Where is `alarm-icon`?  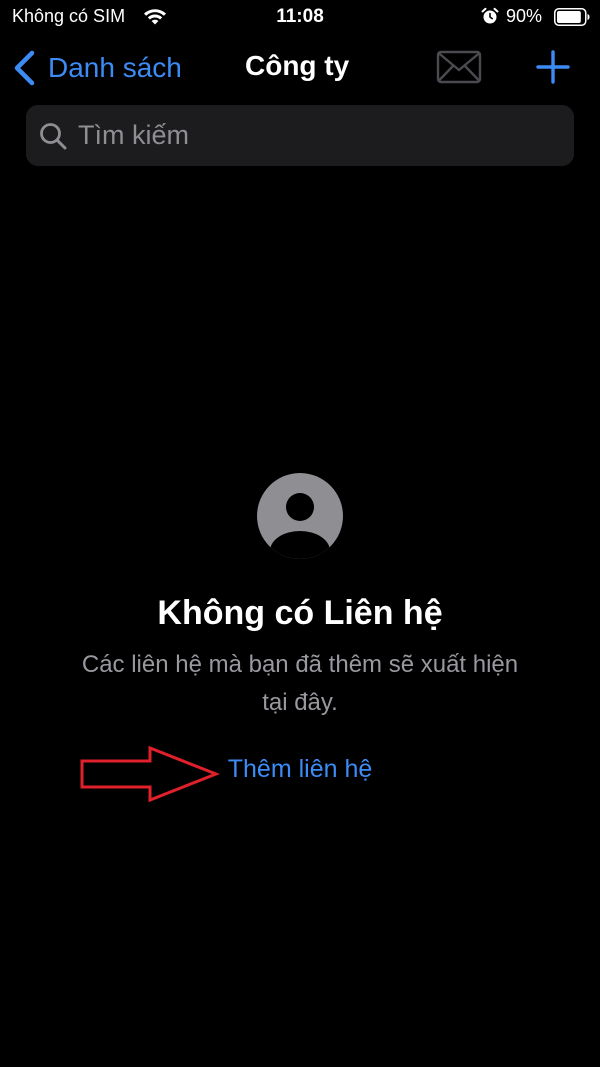 alarm-icon is located at coordinates (490, 15).